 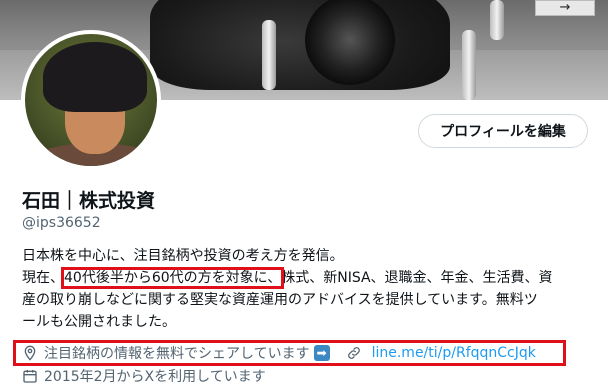 I want to click on bio-line: ールも公開されました。, so click(x=99, y=322).